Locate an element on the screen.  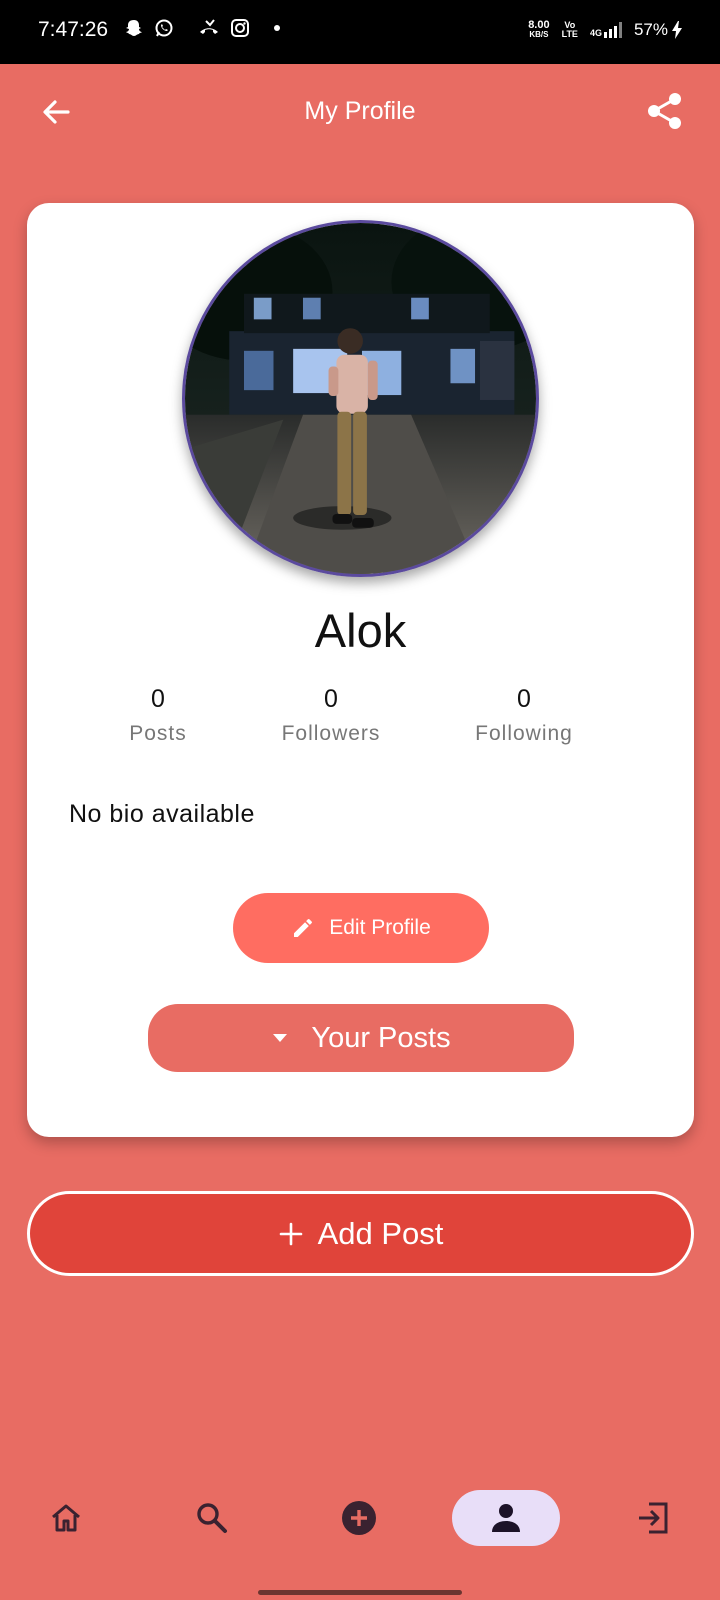
stat-posts: 0 Posts is located at coordinates (158, 715).